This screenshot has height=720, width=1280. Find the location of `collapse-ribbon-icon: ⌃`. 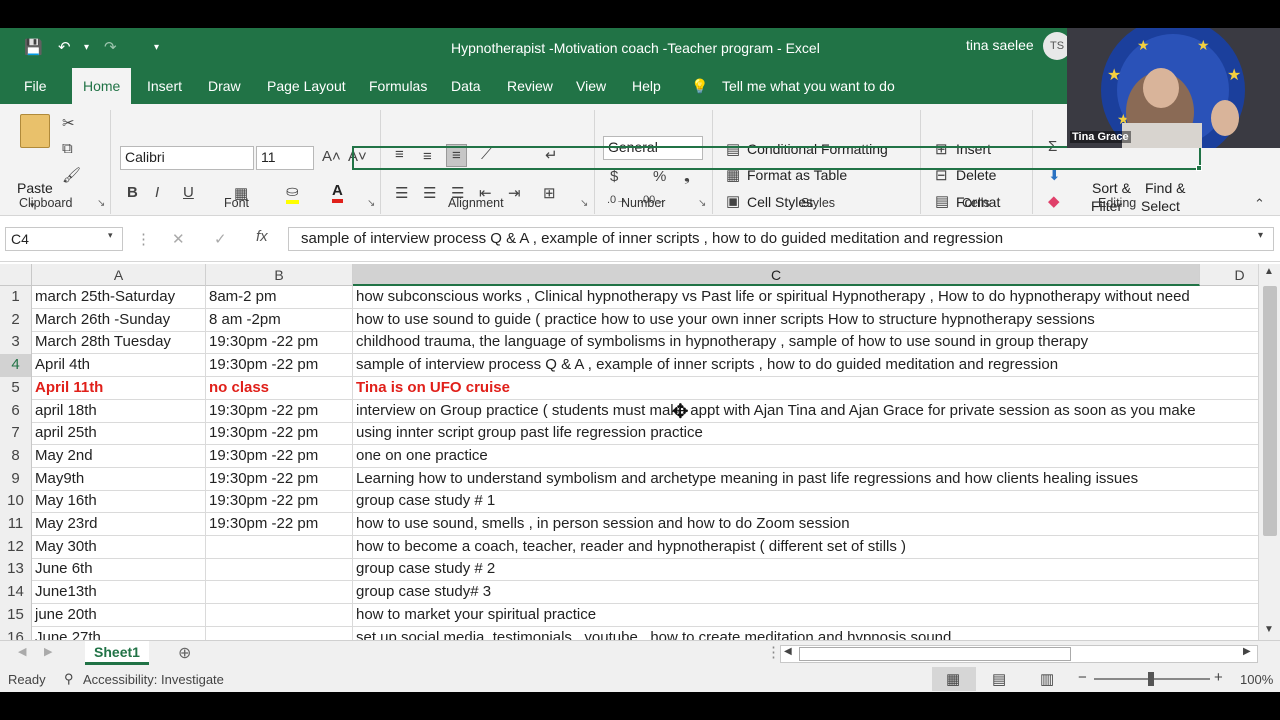

collapse-ribbon-icon: ⌃ is located at coordinates (1259, 204).